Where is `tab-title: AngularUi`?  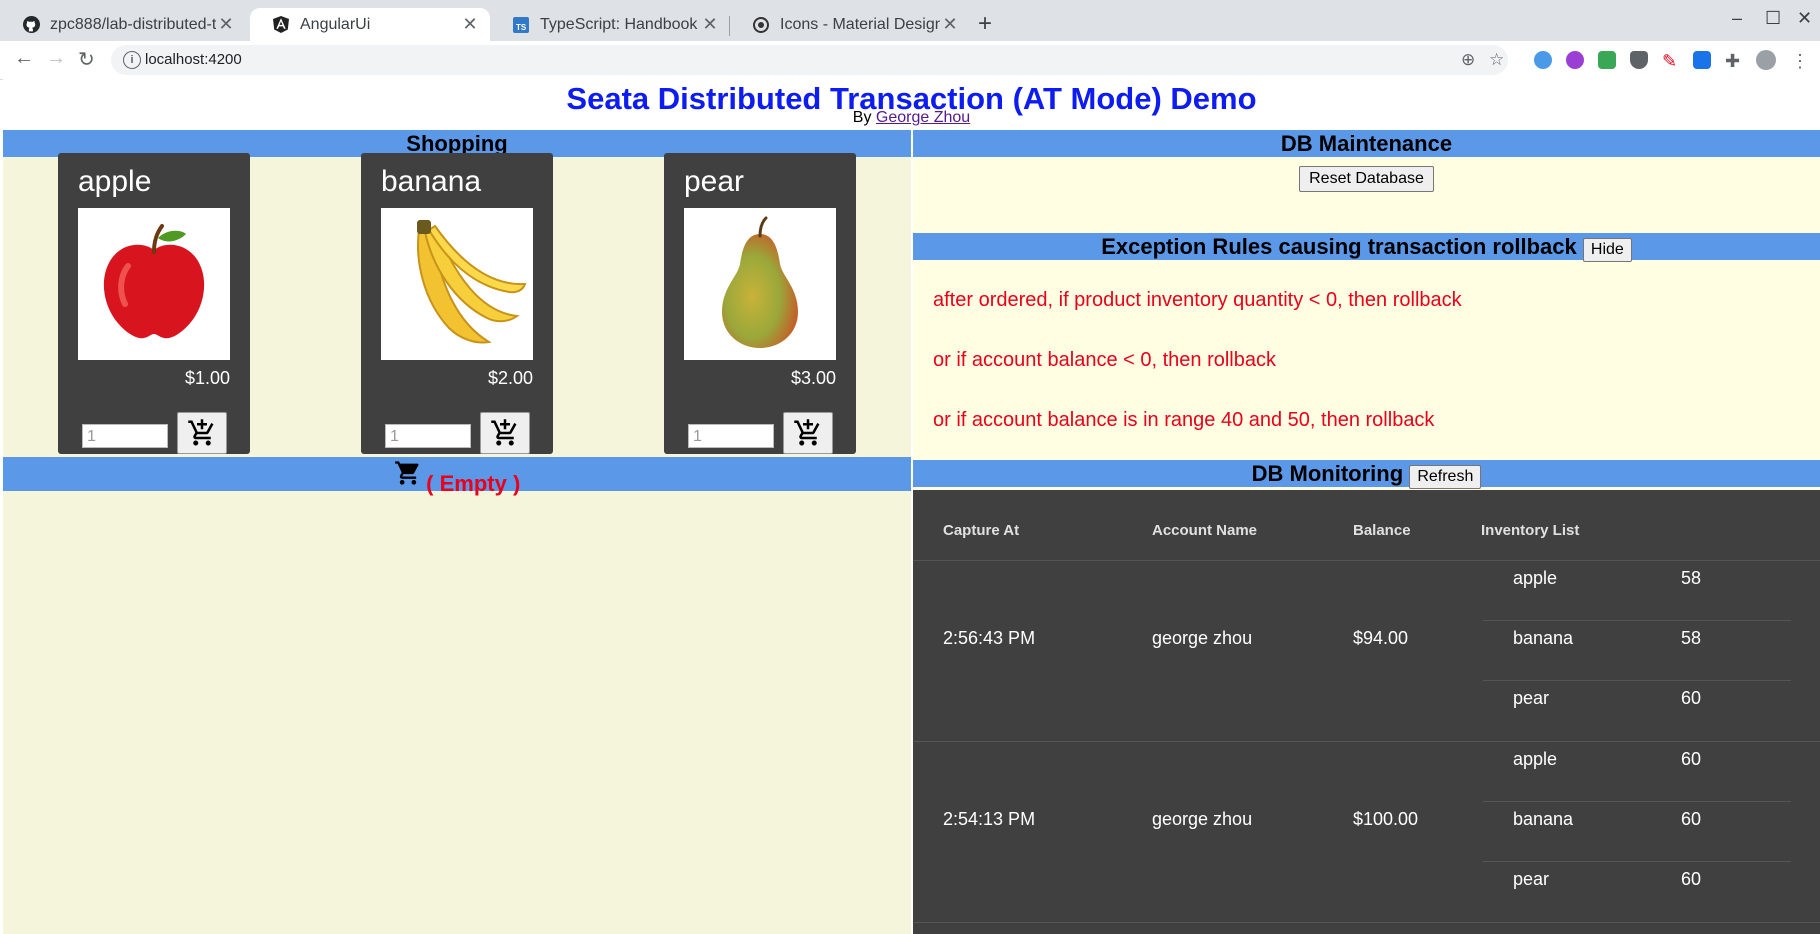
tab-title: AngularUi is located at coordinates (335, 24).